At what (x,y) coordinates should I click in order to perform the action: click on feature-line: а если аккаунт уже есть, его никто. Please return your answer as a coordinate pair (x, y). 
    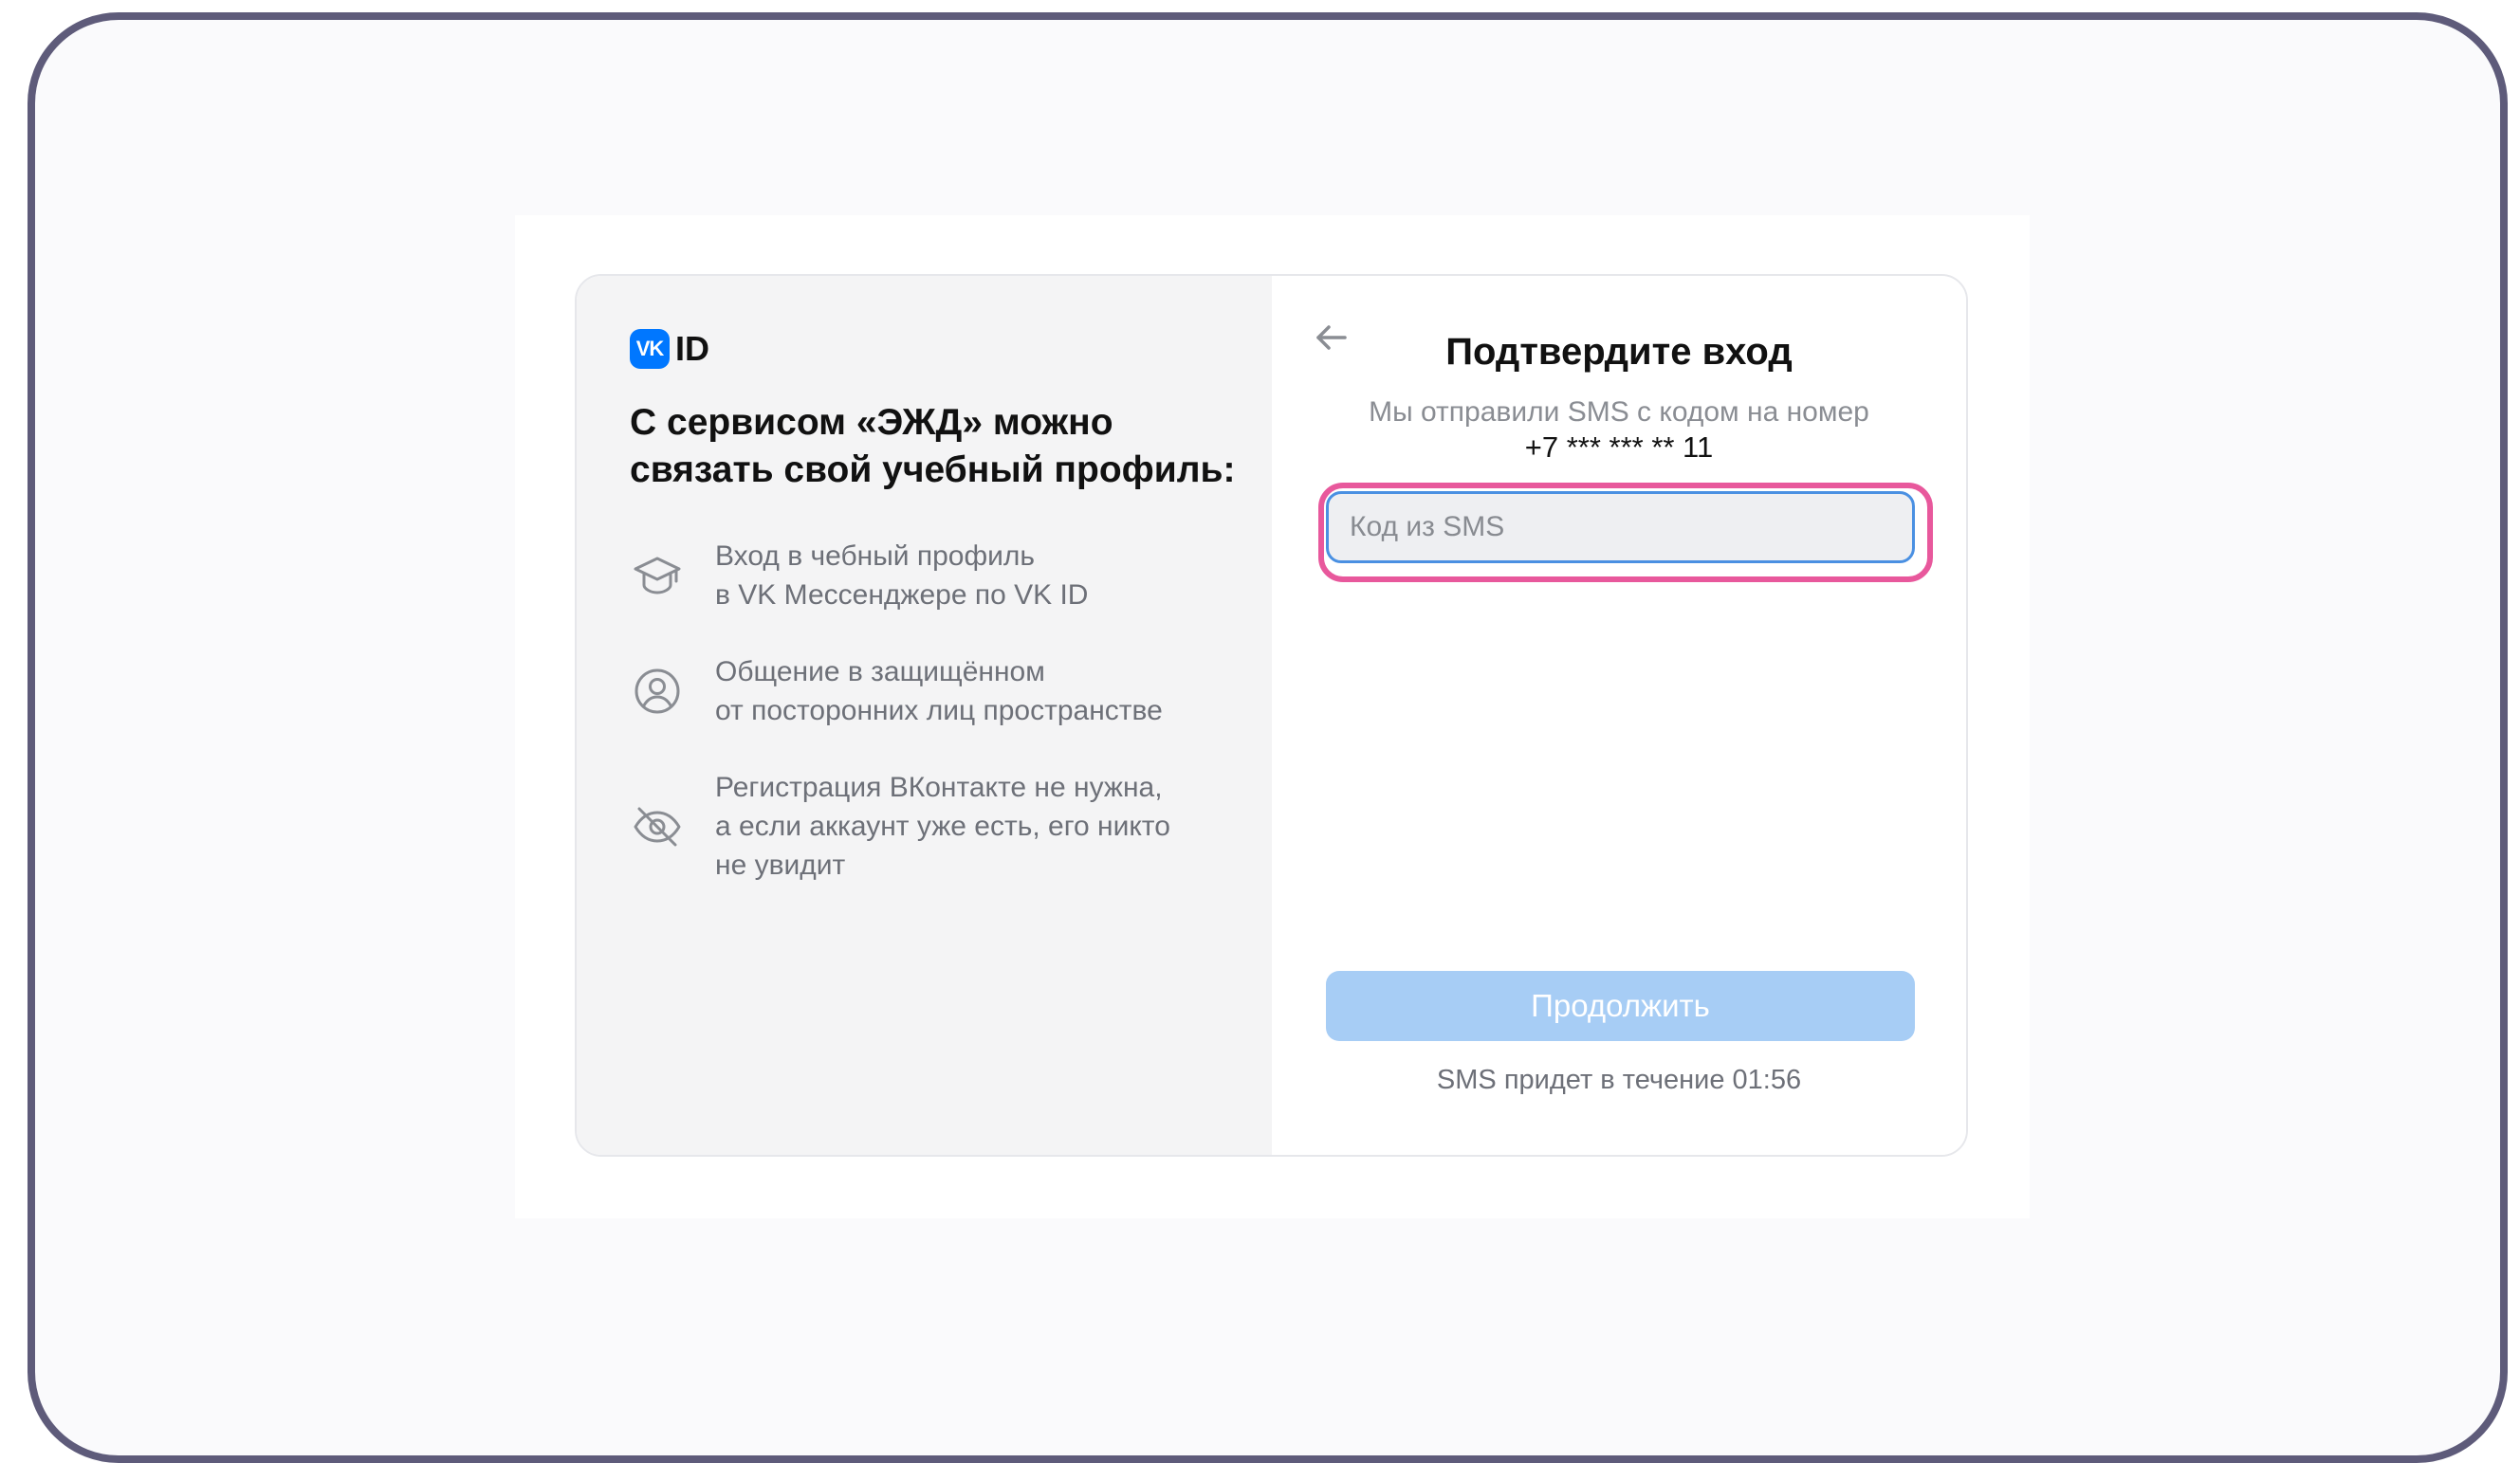
    Looking at the image, I should click on (942, 826).